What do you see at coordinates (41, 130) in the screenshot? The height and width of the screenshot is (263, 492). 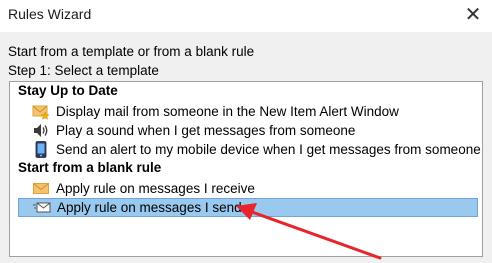 I see `speaker-icon` at bounding box center [41, 130].